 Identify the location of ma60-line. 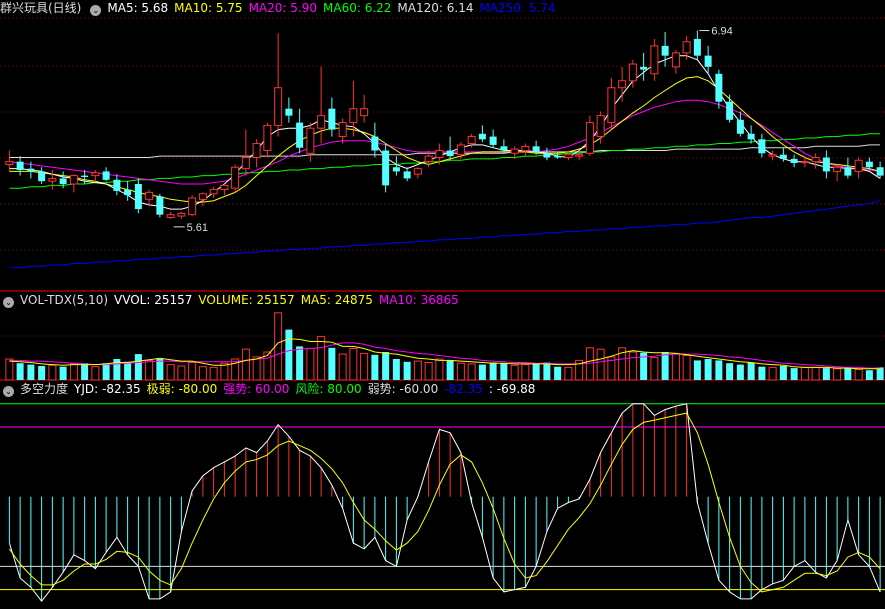
(445, 161).